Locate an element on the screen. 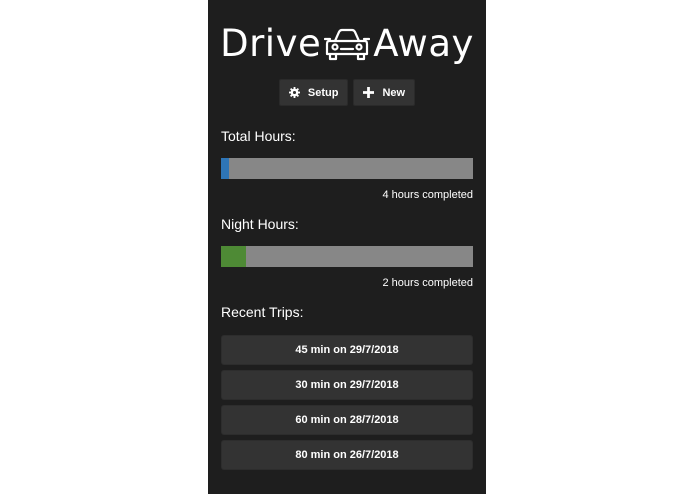 The width and height of the screenshot is (695, 494). night-hours-progress-fill is located at coordinates (234, 256).